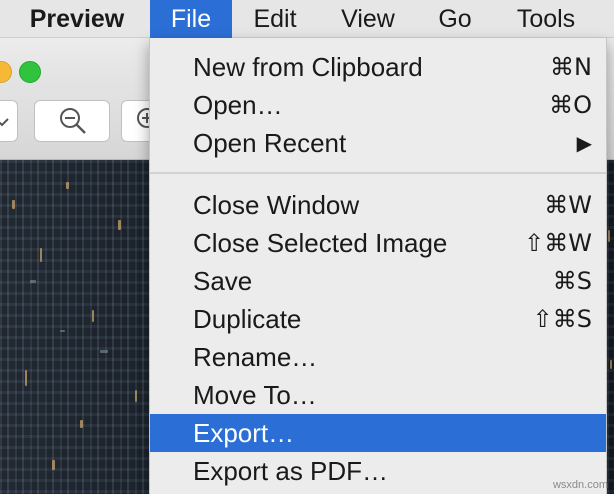 Image resolution: width=614 pixels, height=494 pixels. I want to click on menubar-view: View, so click(368, 19).